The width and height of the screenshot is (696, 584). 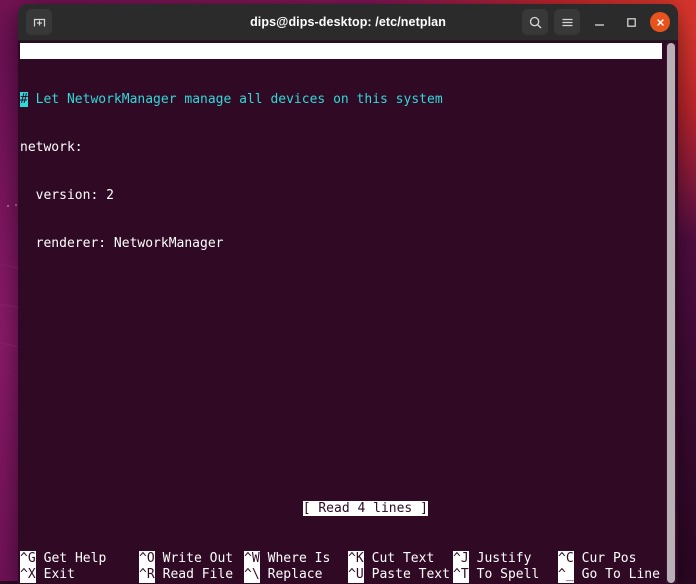 I want to click on shortcut-key-code: ^G, so click(x=28, y=559).